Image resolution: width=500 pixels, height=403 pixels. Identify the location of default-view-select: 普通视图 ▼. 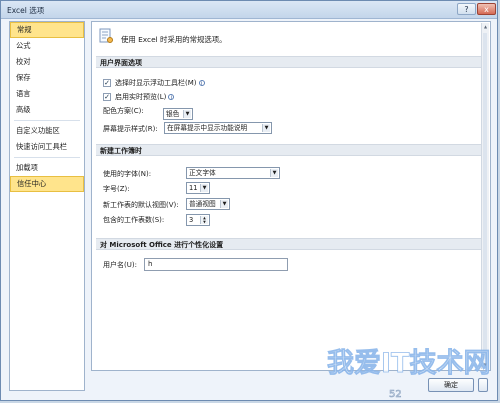
(208, 204).